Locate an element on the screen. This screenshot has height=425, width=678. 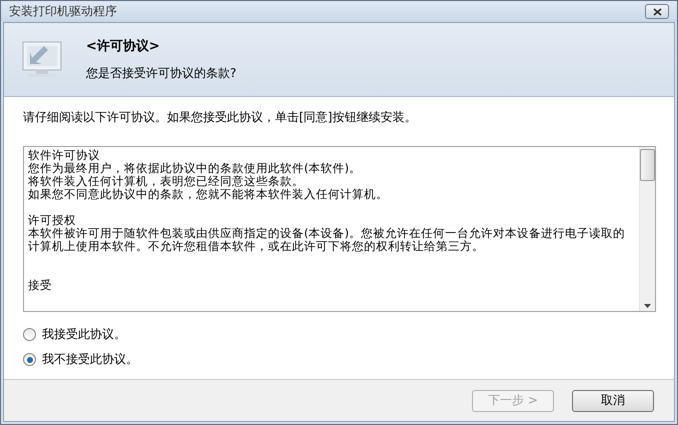
license-line: 许可授权 is located at coordinates (52, 220).